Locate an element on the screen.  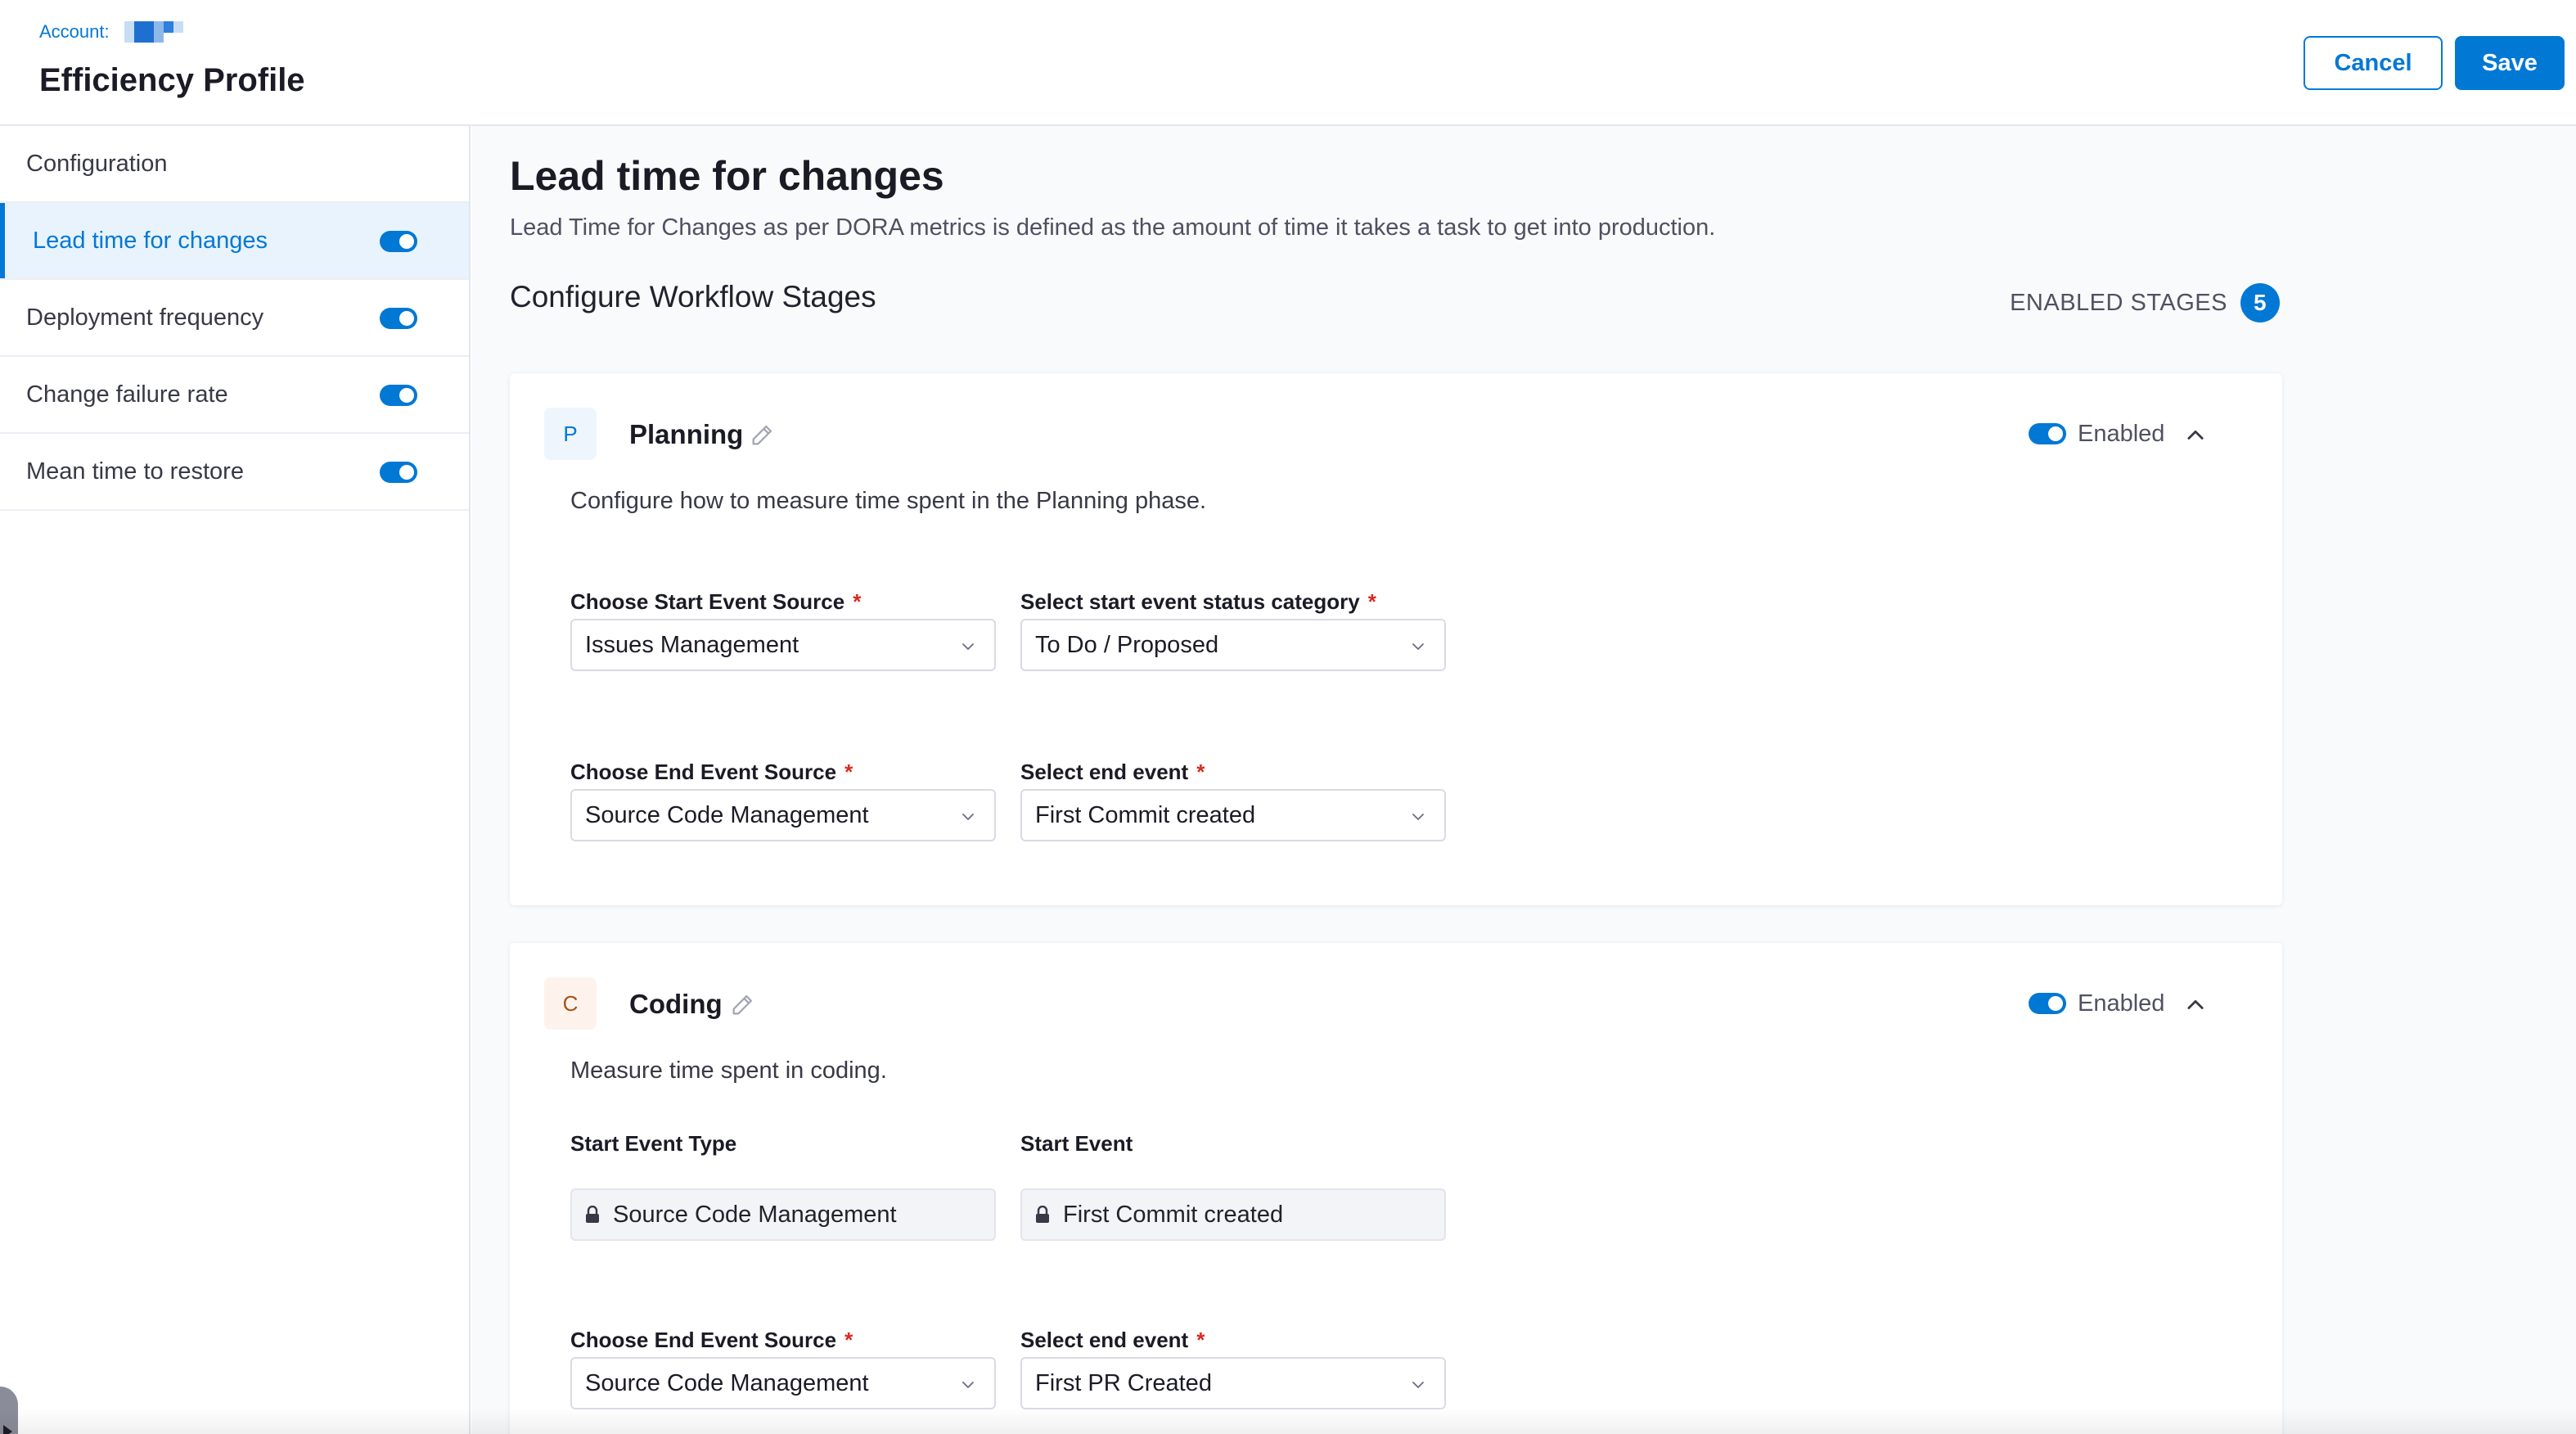
end-event-select: First Commit created is located at coordinates (1233, 815).